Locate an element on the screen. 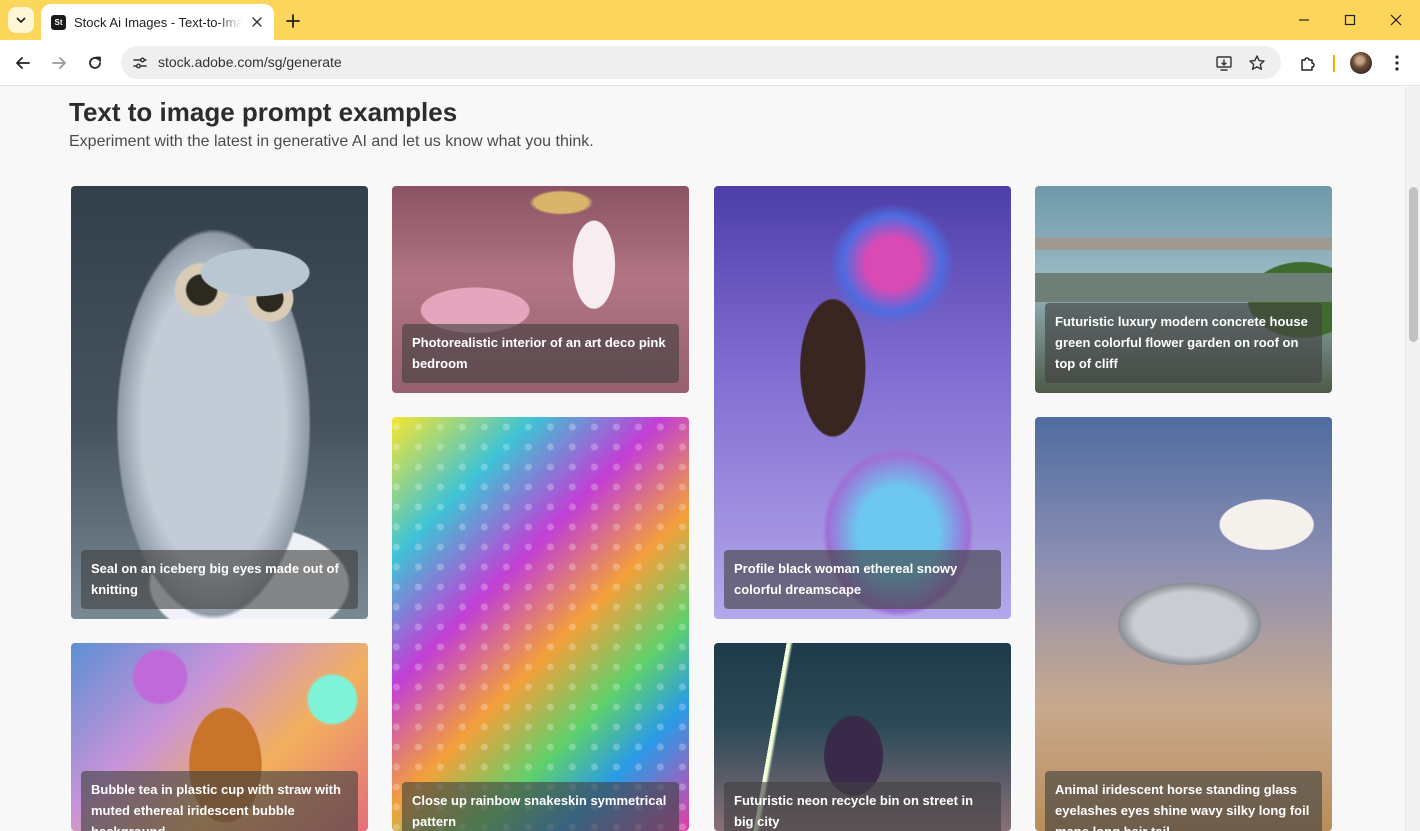 The width and height of the screenshot is (1420, 831). tab-title: Stock Ai Images - Text-to-Image is located at coordinates (158, 22).